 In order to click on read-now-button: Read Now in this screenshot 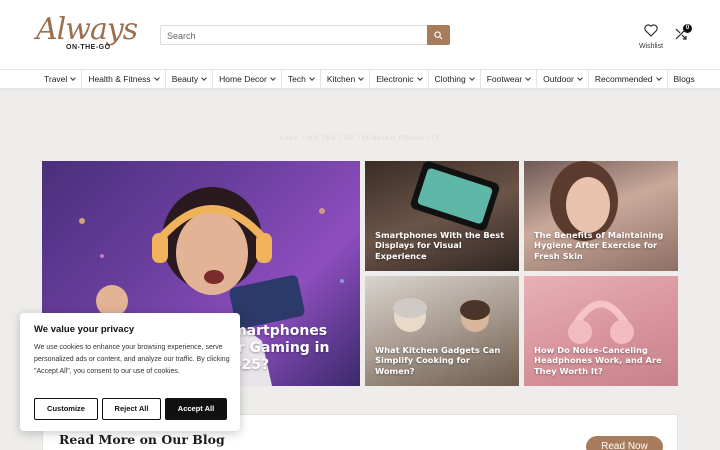, I will do `click(624, 443)`.